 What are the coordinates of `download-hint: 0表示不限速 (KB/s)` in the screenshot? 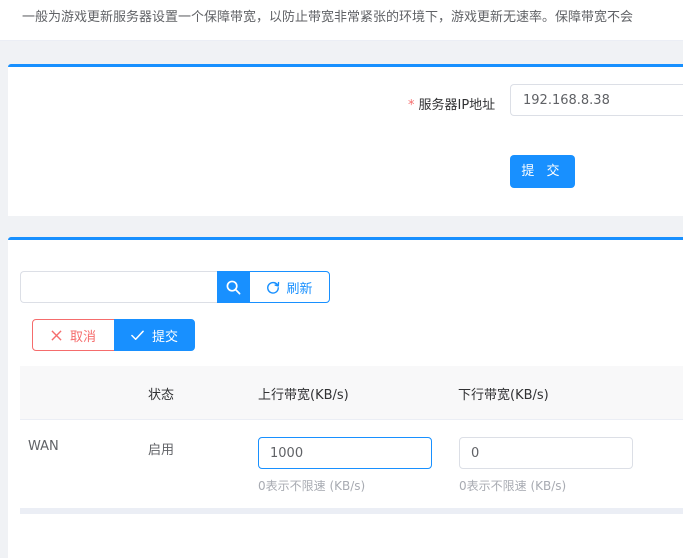 It's located at (513, 486).